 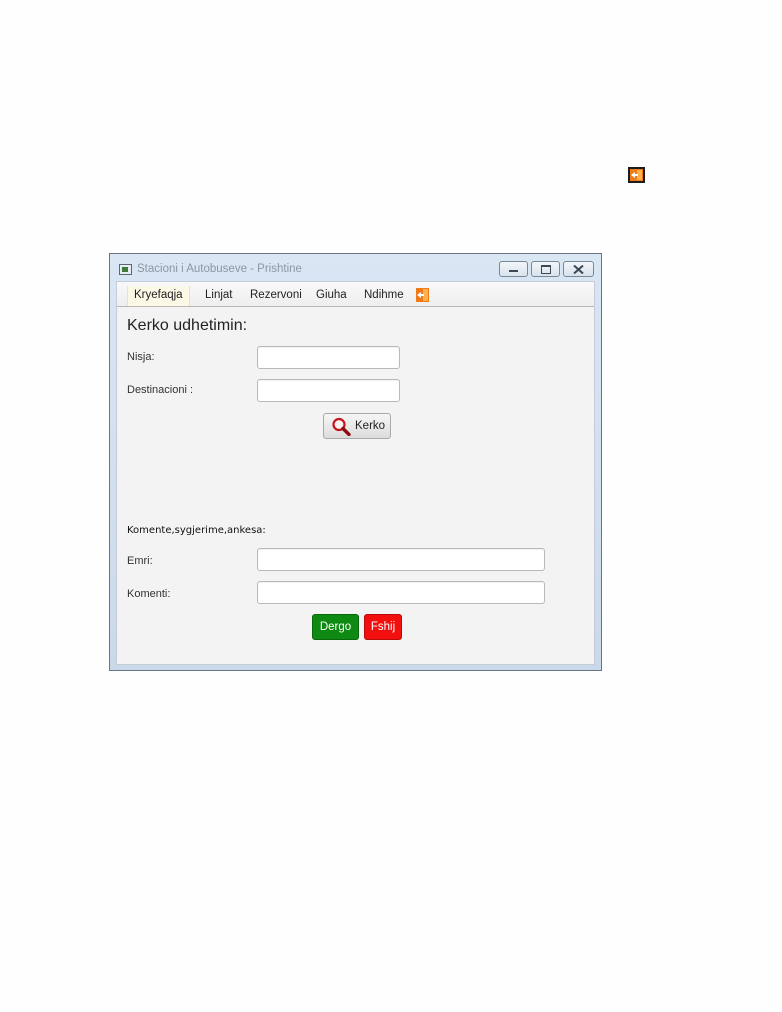 I want to click on nisja-label: Nisja:, so click(x=141, y=357).